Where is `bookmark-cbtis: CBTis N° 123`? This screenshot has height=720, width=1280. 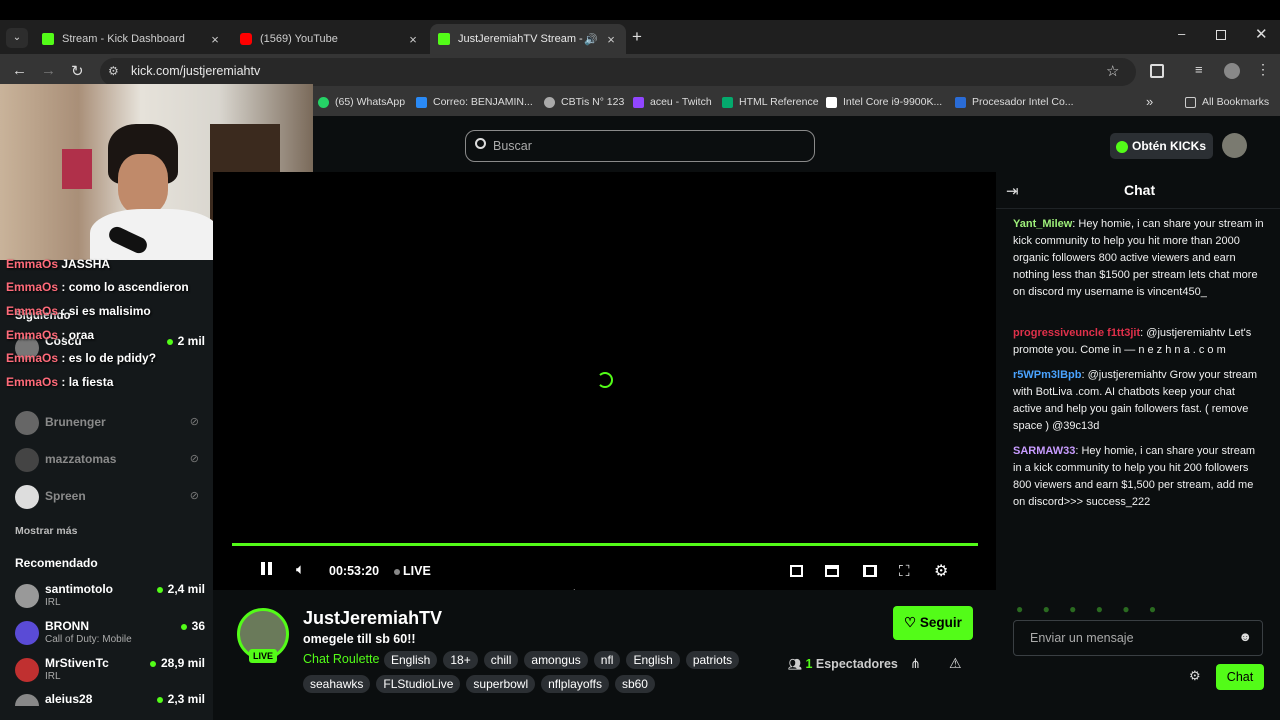 bookmark-cbtis: CBTis N° 123 is located at coordinates (584, 102).